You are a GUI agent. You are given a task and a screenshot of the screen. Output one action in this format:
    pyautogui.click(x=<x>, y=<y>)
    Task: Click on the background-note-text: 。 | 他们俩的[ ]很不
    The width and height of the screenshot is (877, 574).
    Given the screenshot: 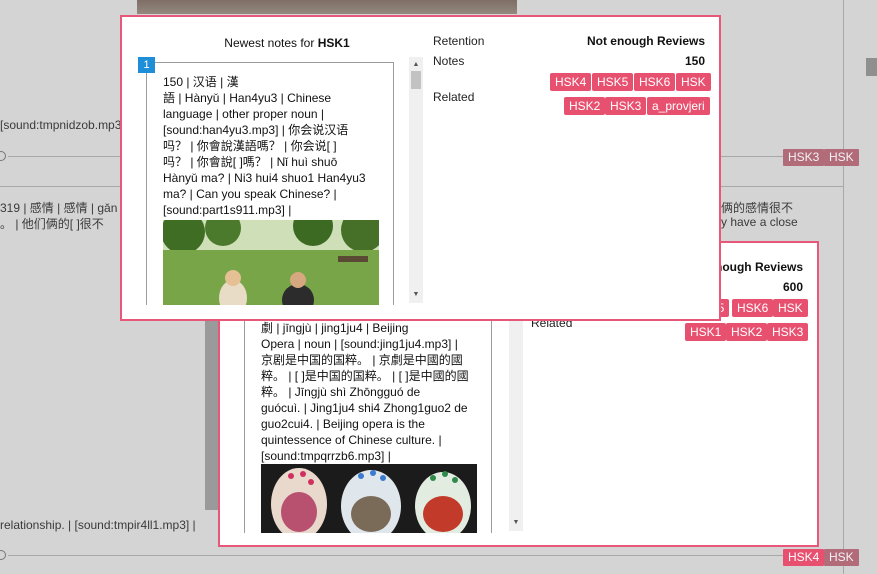 What is the action you would take?
    pyautogui.click(x=52, y=224)
    